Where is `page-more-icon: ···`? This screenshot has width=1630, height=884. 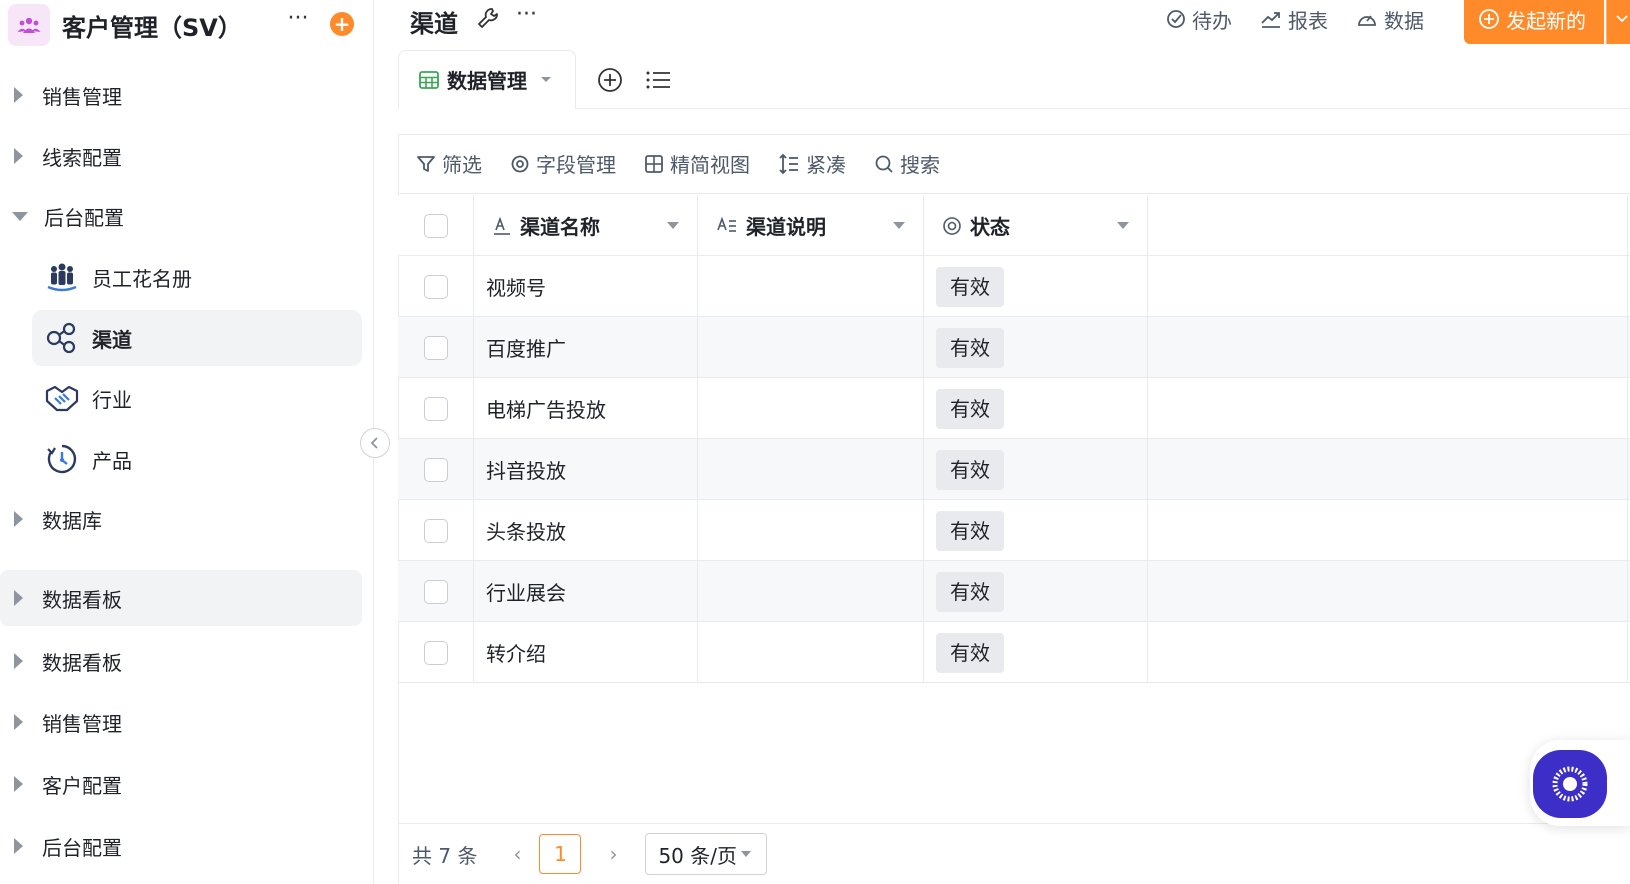
page-more-icon: ··· is located at coordinates (526, 14).